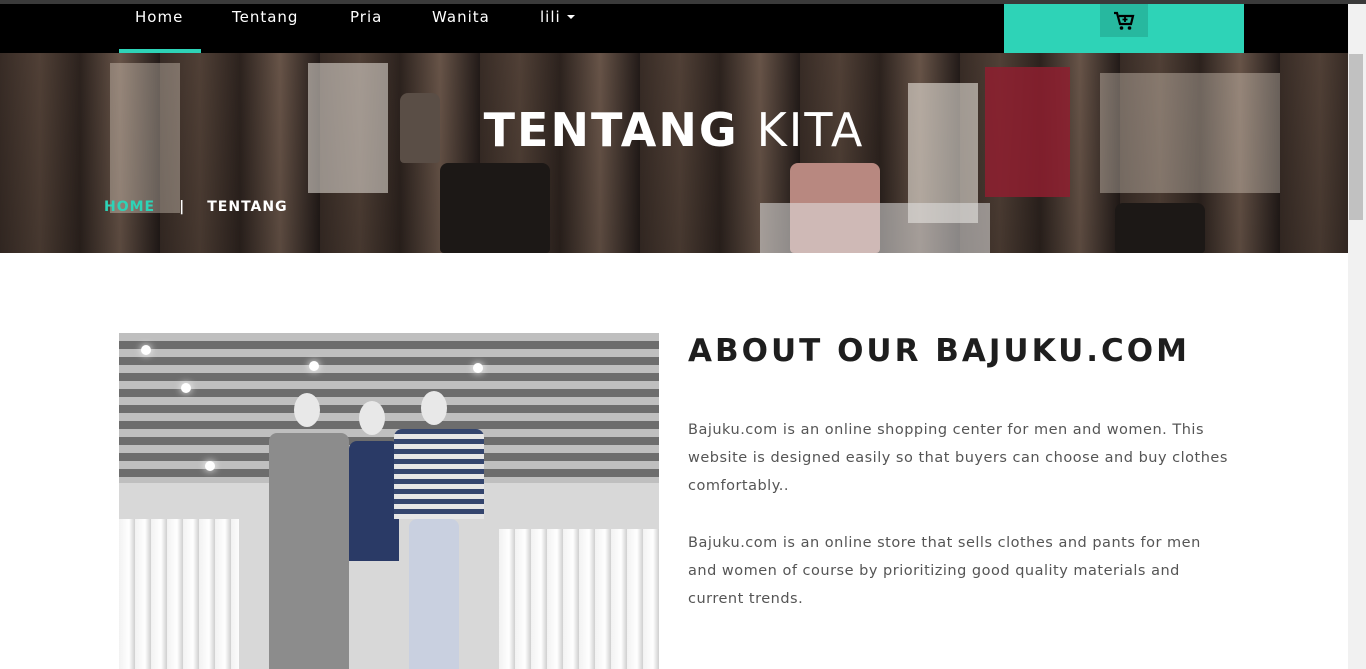 The width and height of the screenshot is (1366, 669). What do you see at coordinates (366, 28) in the screenshot?
I see `nav-pria-link: Pria` at bounding box center [366, 28].